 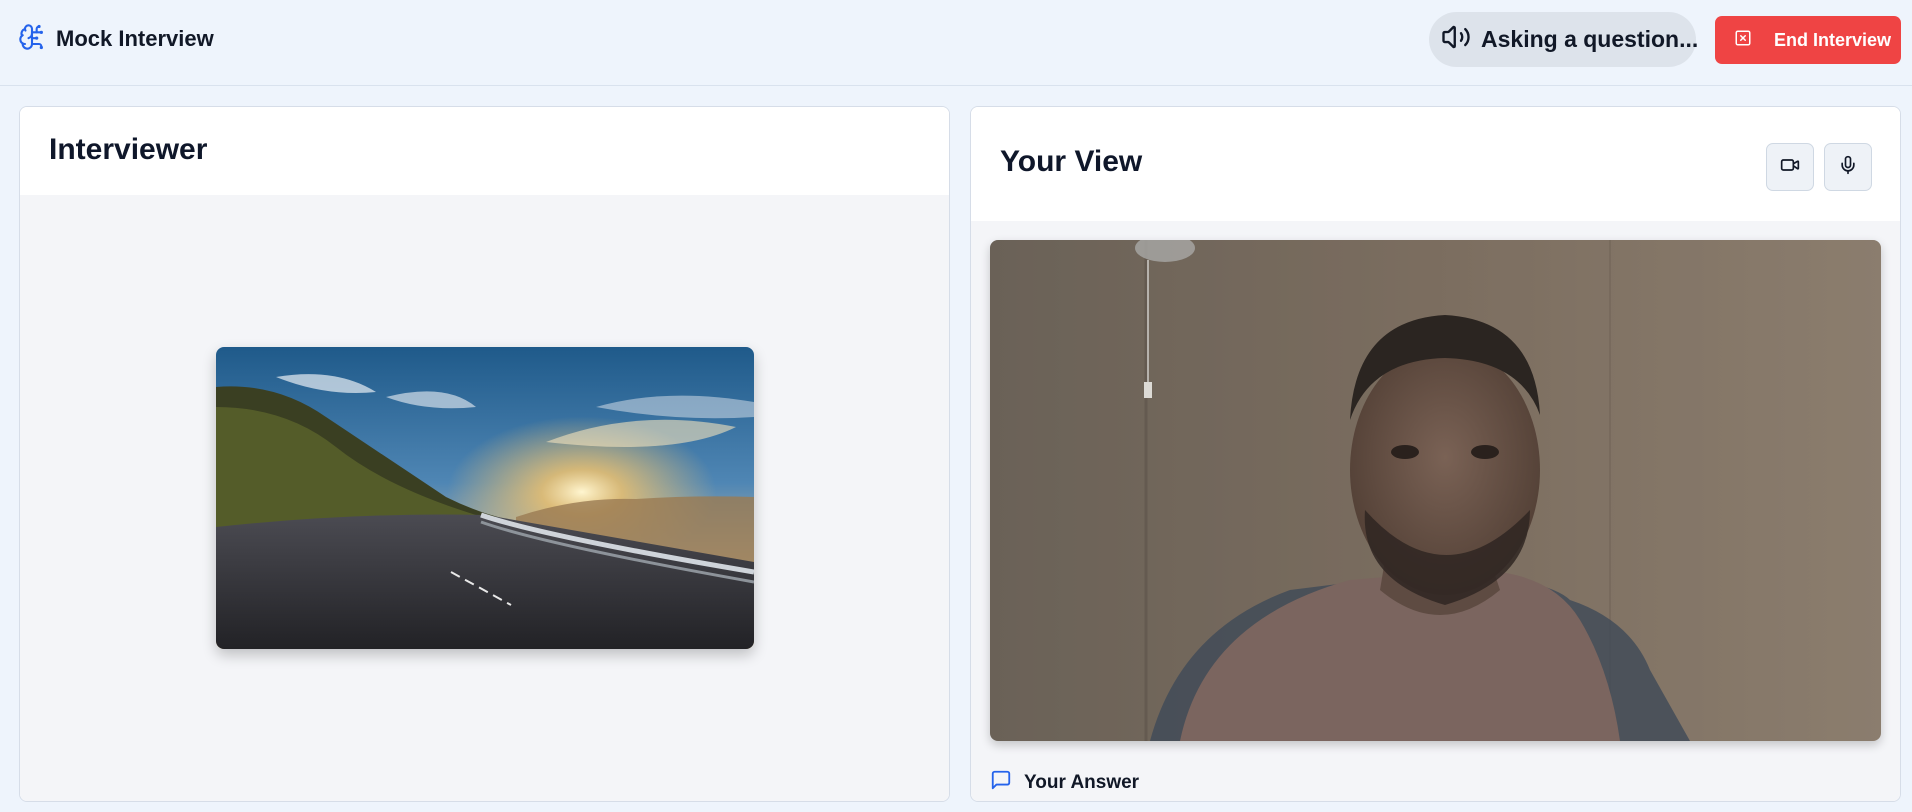 I want to click on end-interview-button: End Interview, so click(x=1808, y=40).